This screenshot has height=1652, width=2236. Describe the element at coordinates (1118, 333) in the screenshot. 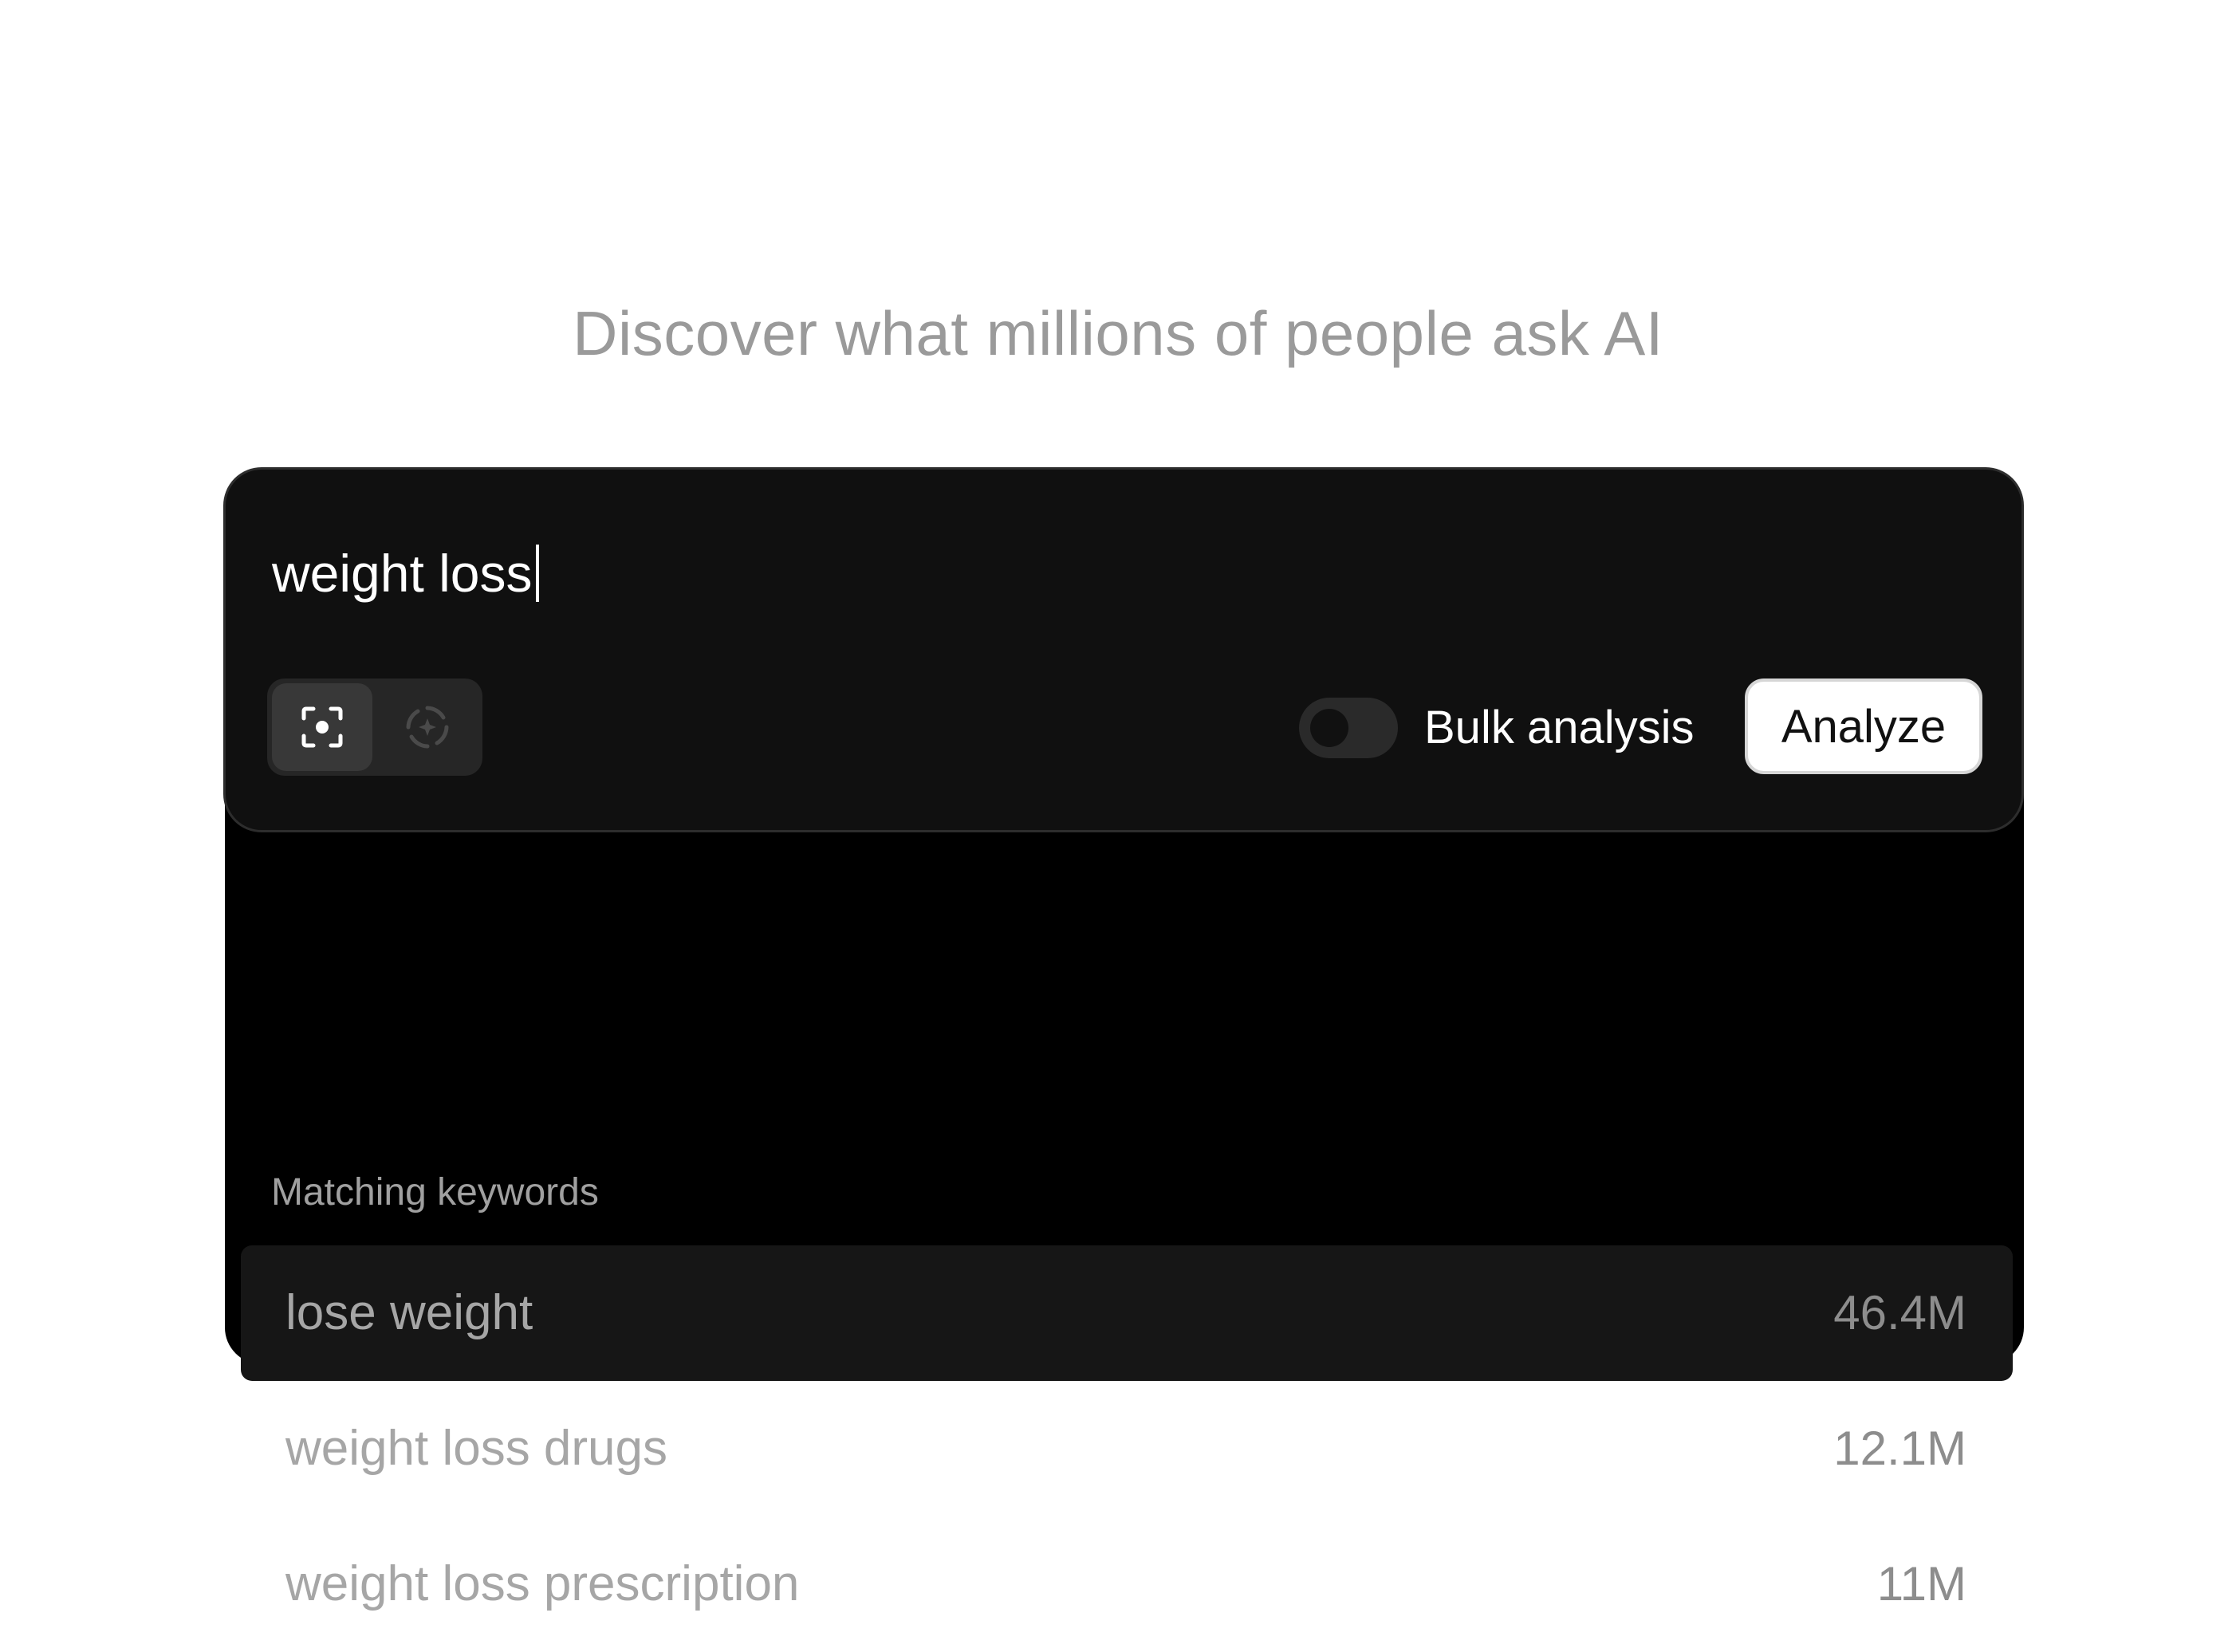

I see `page-headline: Discover what millions of people ask AI` at that location.